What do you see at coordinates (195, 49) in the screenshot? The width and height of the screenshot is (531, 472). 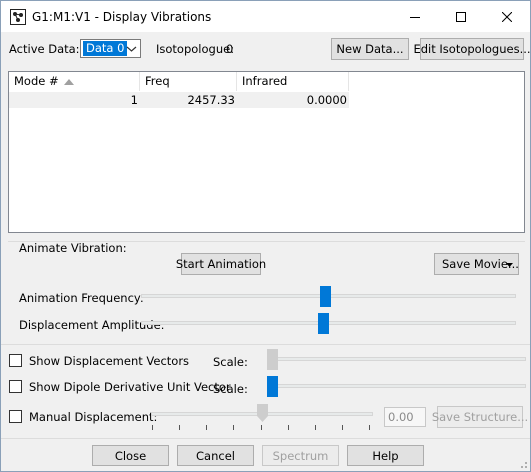 I see `isotopologue-label: Isotopologue:` at bounding box center [195, 49].